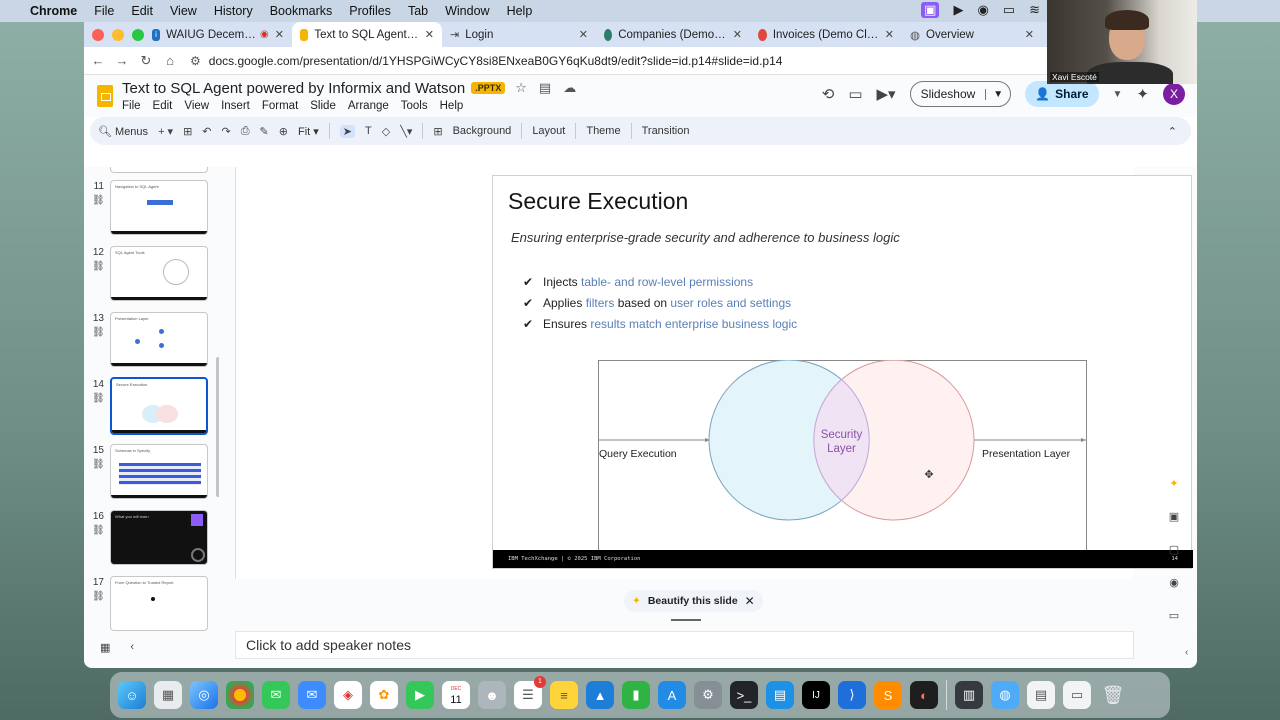 This screenshot has height=720, width=1280. What do you see at coordinates (1174, 516) in the screenshot?
I see `keep-icon: ▣` at bounding box center [1174, 516].